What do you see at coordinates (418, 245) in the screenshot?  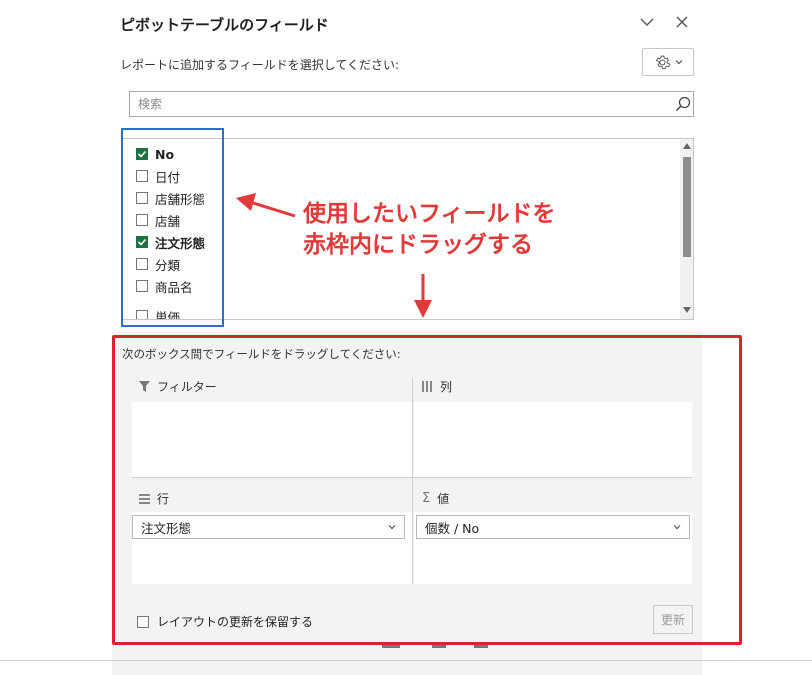 I see `annotation-line-2: 赤枠内にドラッグする` at bounding box center [418, 245].